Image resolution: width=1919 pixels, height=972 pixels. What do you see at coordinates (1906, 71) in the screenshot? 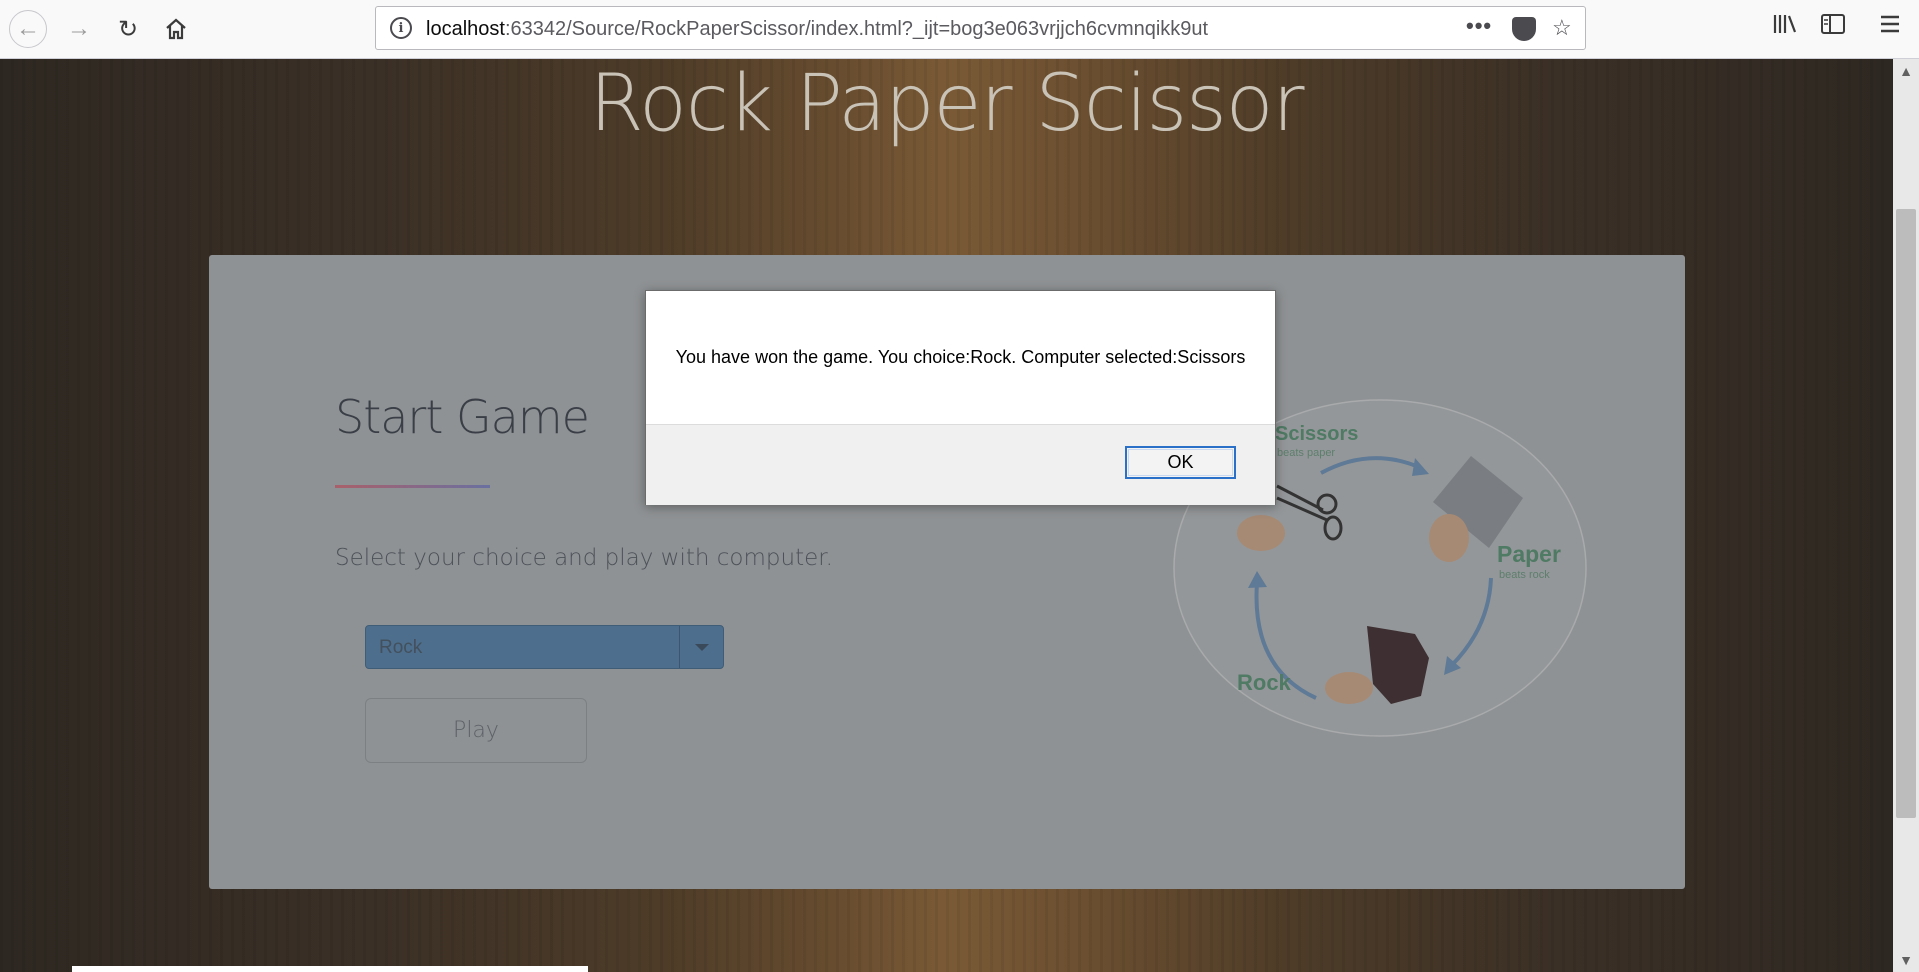
I see `scroll-up-arrow-icon: ▲` at bounding box center [1906, 71].